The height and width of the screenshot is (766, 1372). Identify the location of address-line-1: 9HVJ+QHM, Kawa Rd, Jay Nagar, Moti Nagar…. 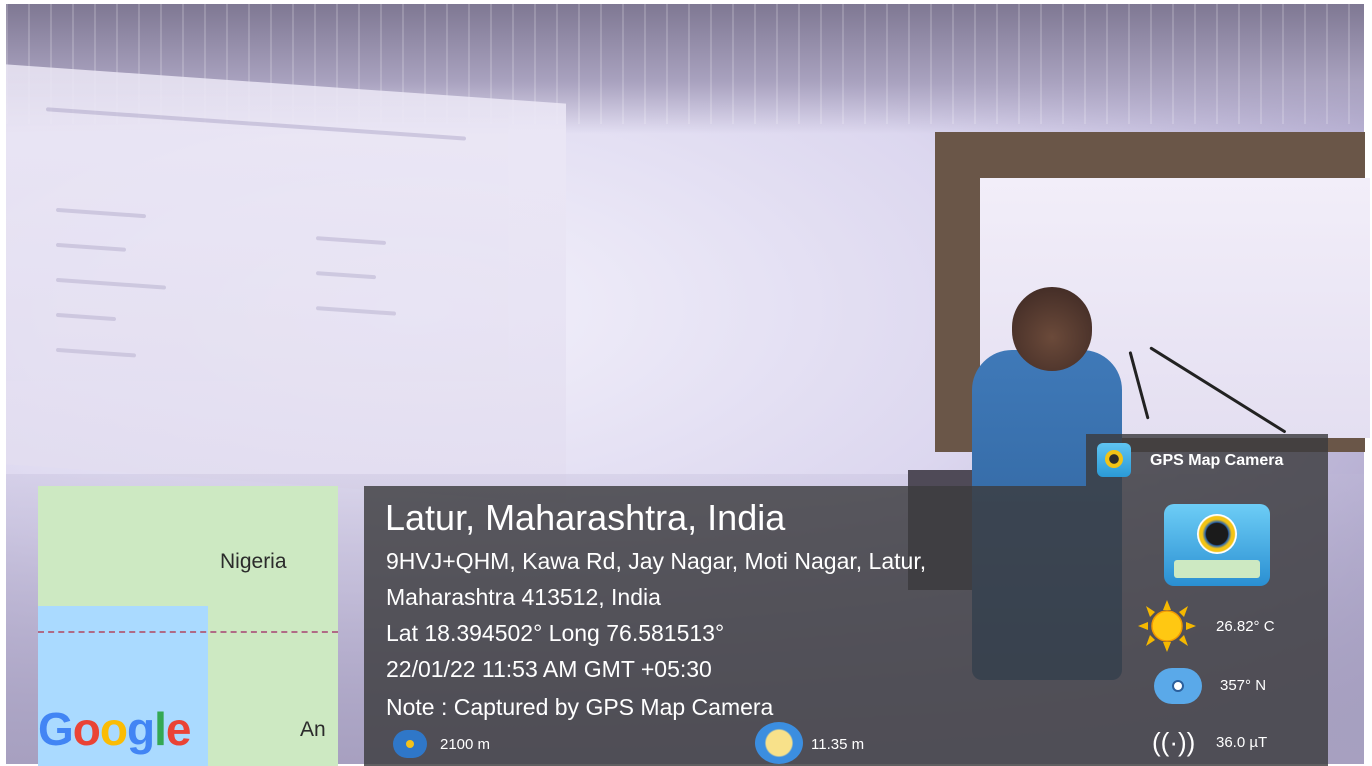
(656, 561).